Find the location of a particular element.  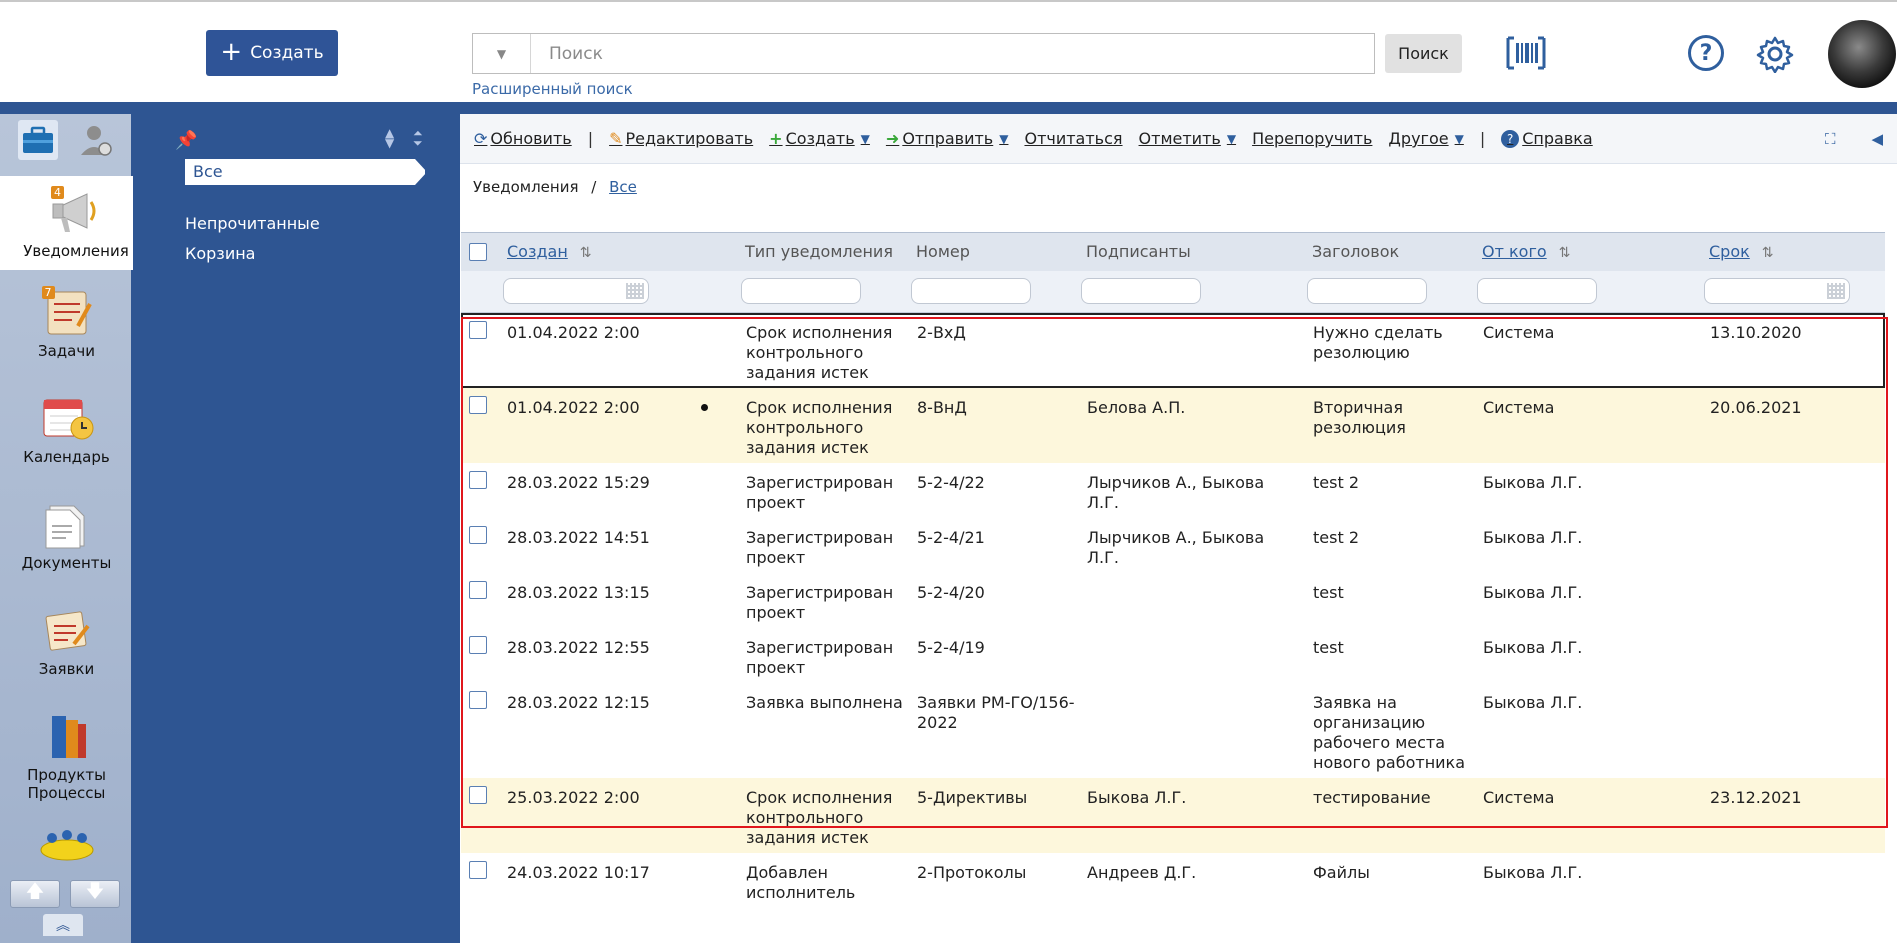

send-menu-button: ➜ Отправить ▼ is located at coordinates (947, 138).